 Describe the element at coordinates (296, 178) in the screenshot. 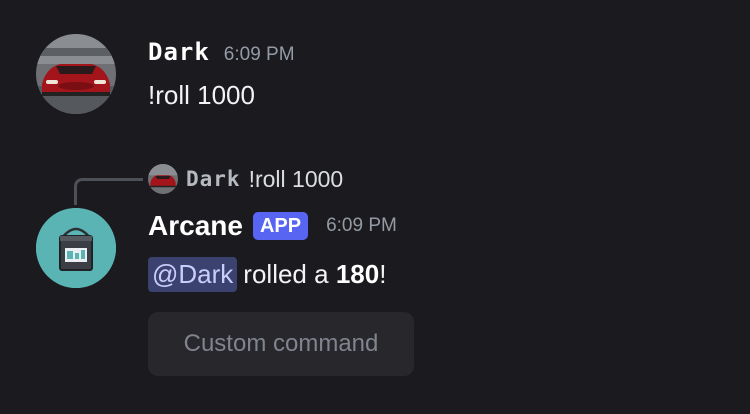

I see `reply-content: !roll 1000` at that location.